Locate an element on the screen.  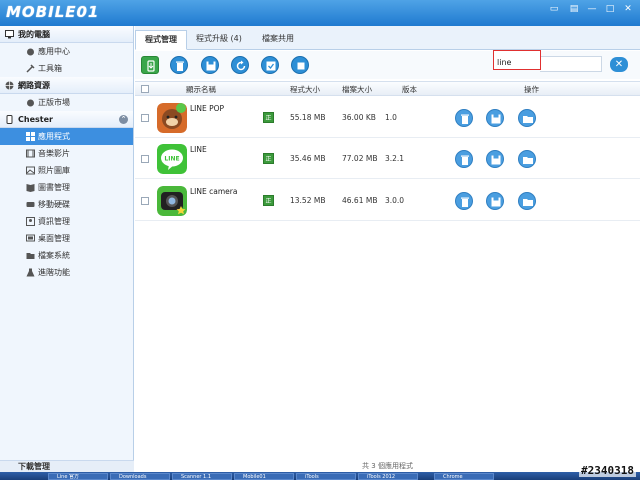
version: 3.2.1 is located at coordinates (395, 158).